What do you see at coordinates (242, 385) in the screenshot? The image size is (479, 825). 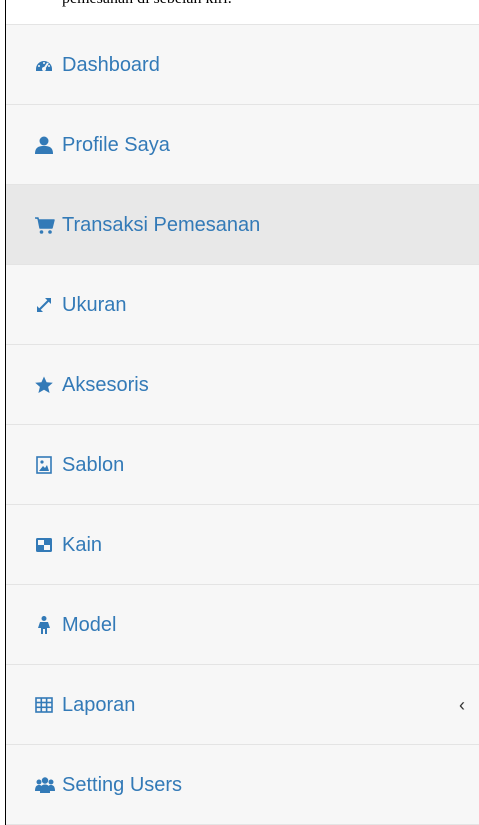 I see `sidebar-item-aksesoris: Aksesoris` at bounding box center [242, 385].